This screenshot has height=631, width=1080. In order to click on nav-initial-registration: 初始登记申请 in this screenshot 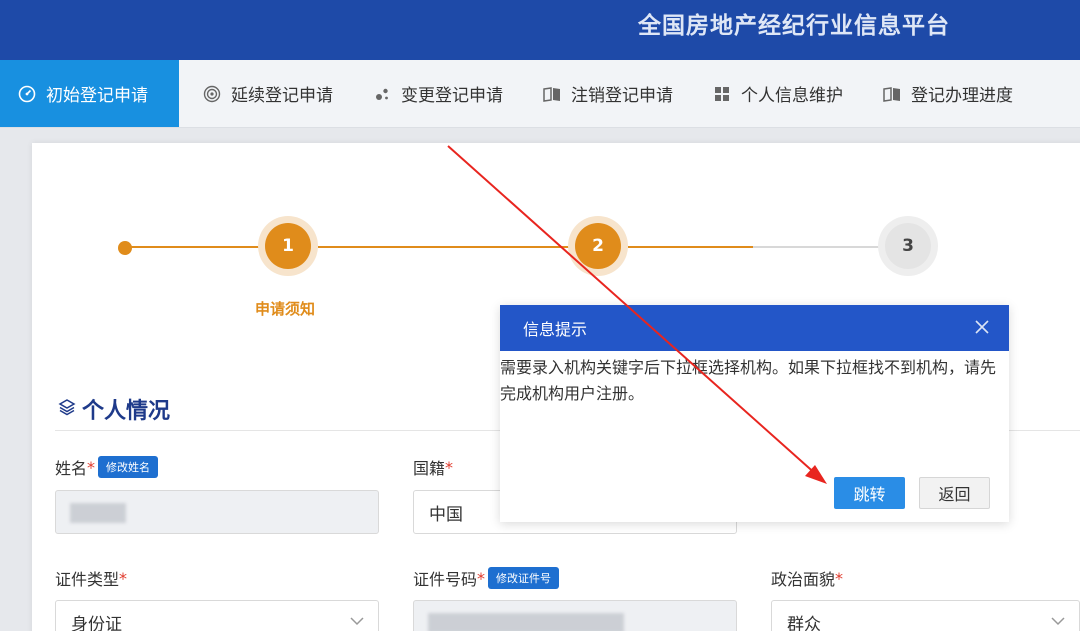, I will do `click(89, 93)`.